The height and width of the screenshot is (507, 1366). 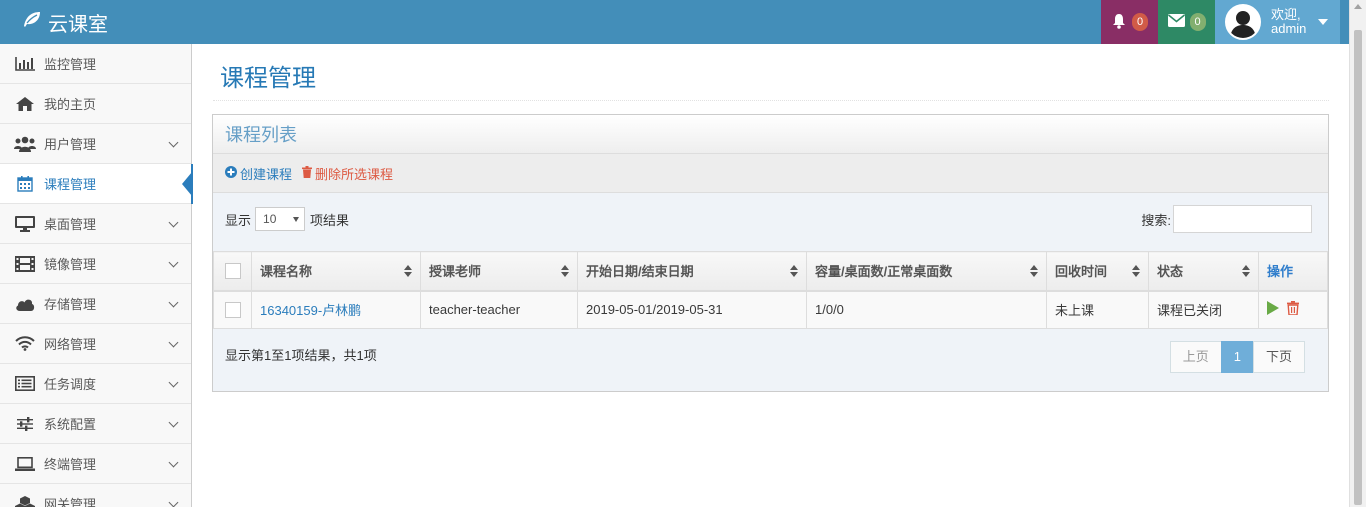 What do you see at coordinates (70, 424) in the screenshot?
I see `sidebar-item-label: 系统配置` at bounding box center [70, 424].